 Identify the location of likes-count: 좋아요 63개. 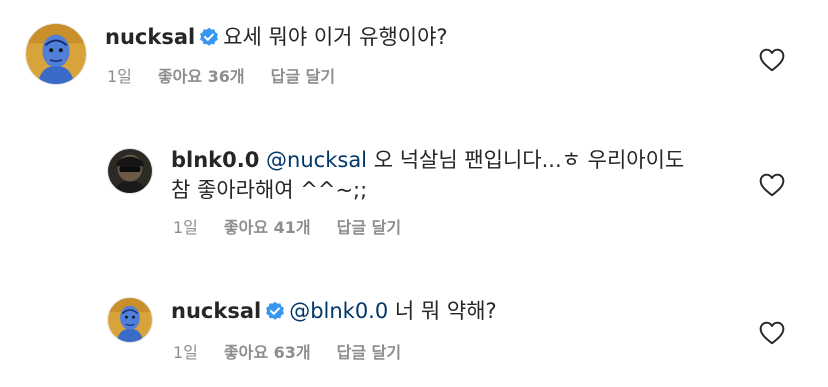
(267, 352).